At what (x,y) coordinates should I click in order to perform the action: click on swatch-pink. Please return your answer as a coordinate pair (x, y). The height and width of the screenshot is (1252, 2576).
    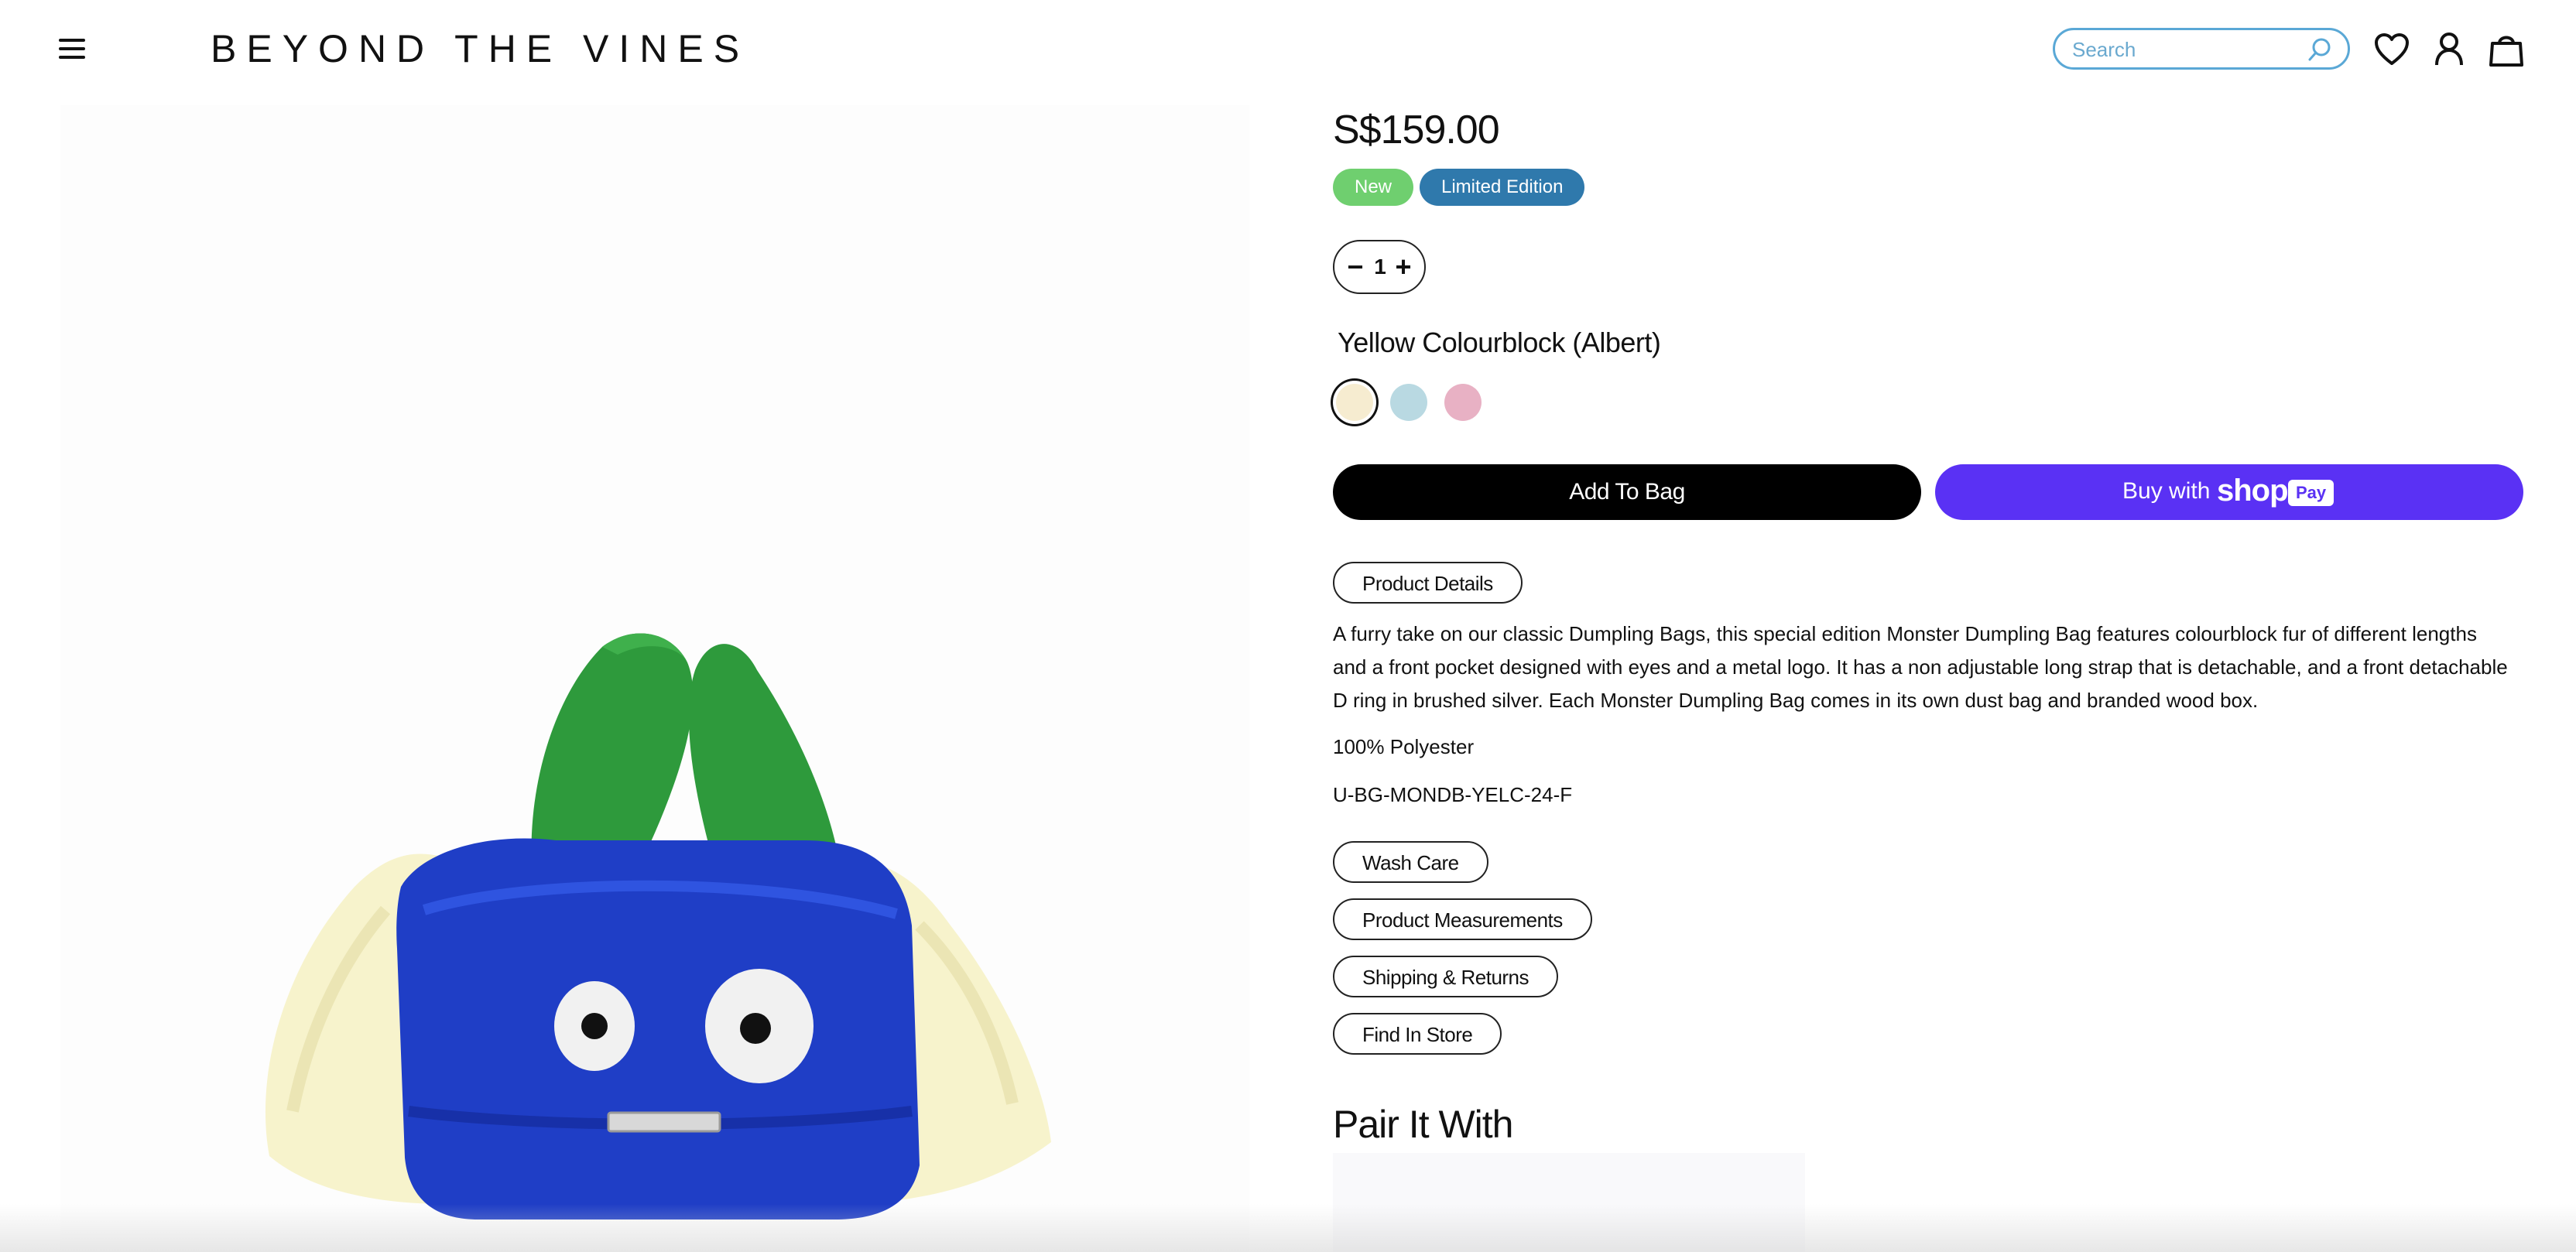
    Looking at the image, I should click on (1463, 403).